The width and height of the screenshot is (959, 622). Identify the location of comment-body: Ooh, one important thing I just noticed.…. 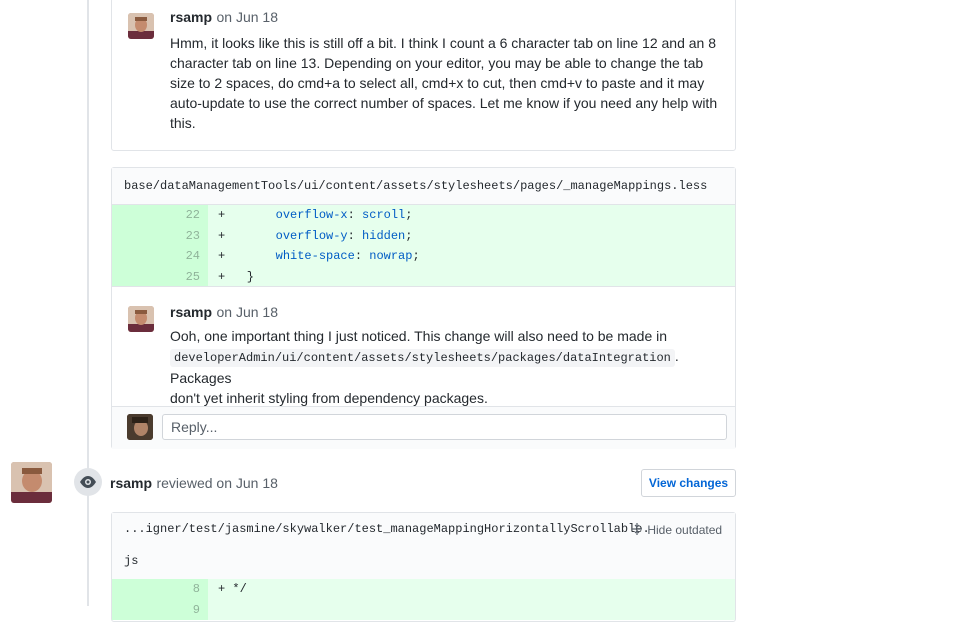
(424, 367).